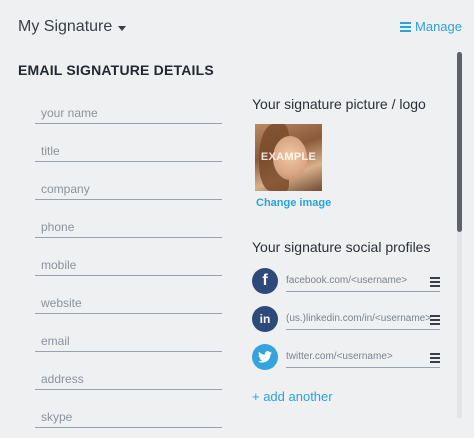 Image resolution: width=474 pixels, height=438 pixels. I want to click on twitter-input, so click(363, 357).